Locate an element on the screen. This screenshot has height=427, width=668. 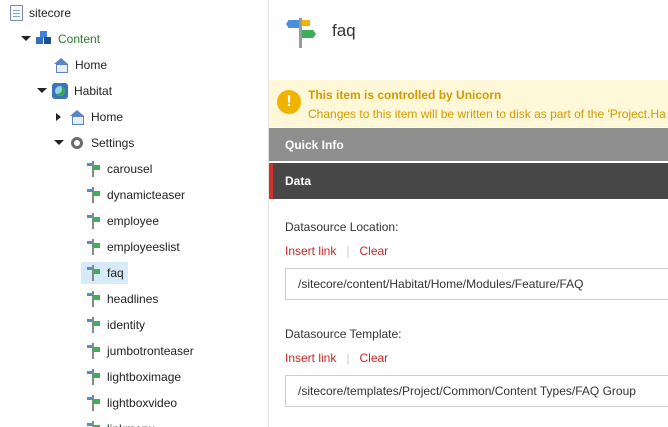
tree-item-dynamicteaser: dynamicteaser is located at coordinates (135, 195).